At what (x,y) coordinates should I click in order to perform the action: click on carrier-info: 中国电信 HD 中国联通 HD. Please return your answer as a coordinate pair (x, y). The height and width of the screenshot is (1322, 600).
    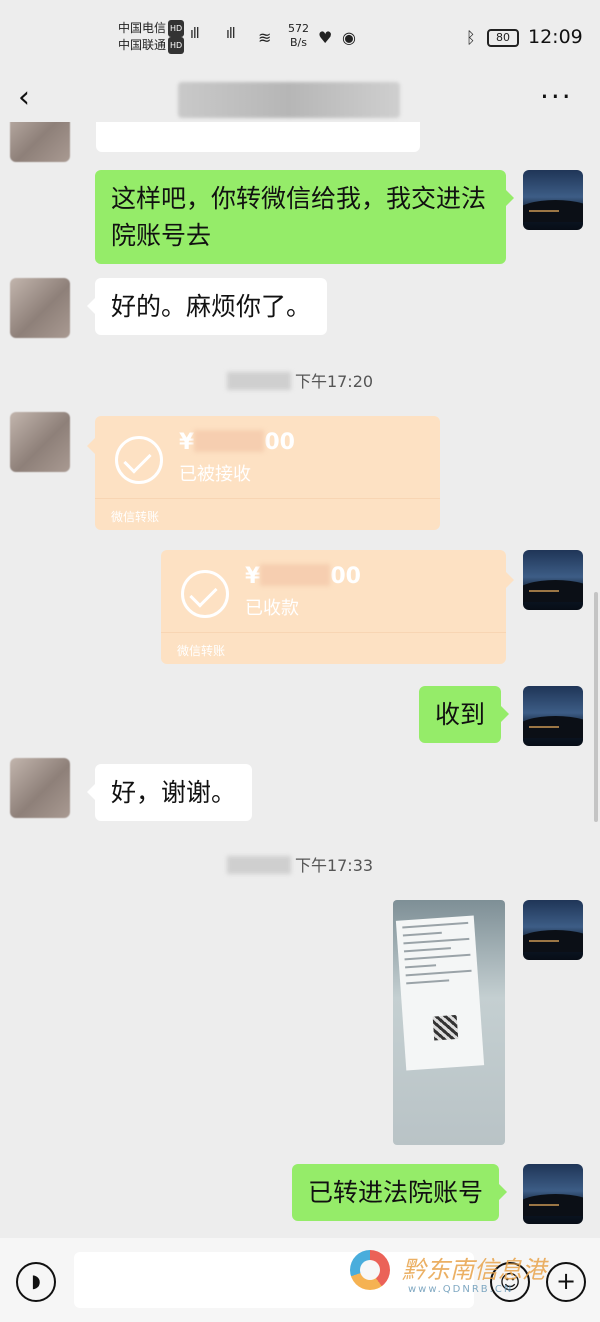
    Looking at the image, I should click on (151, 37).